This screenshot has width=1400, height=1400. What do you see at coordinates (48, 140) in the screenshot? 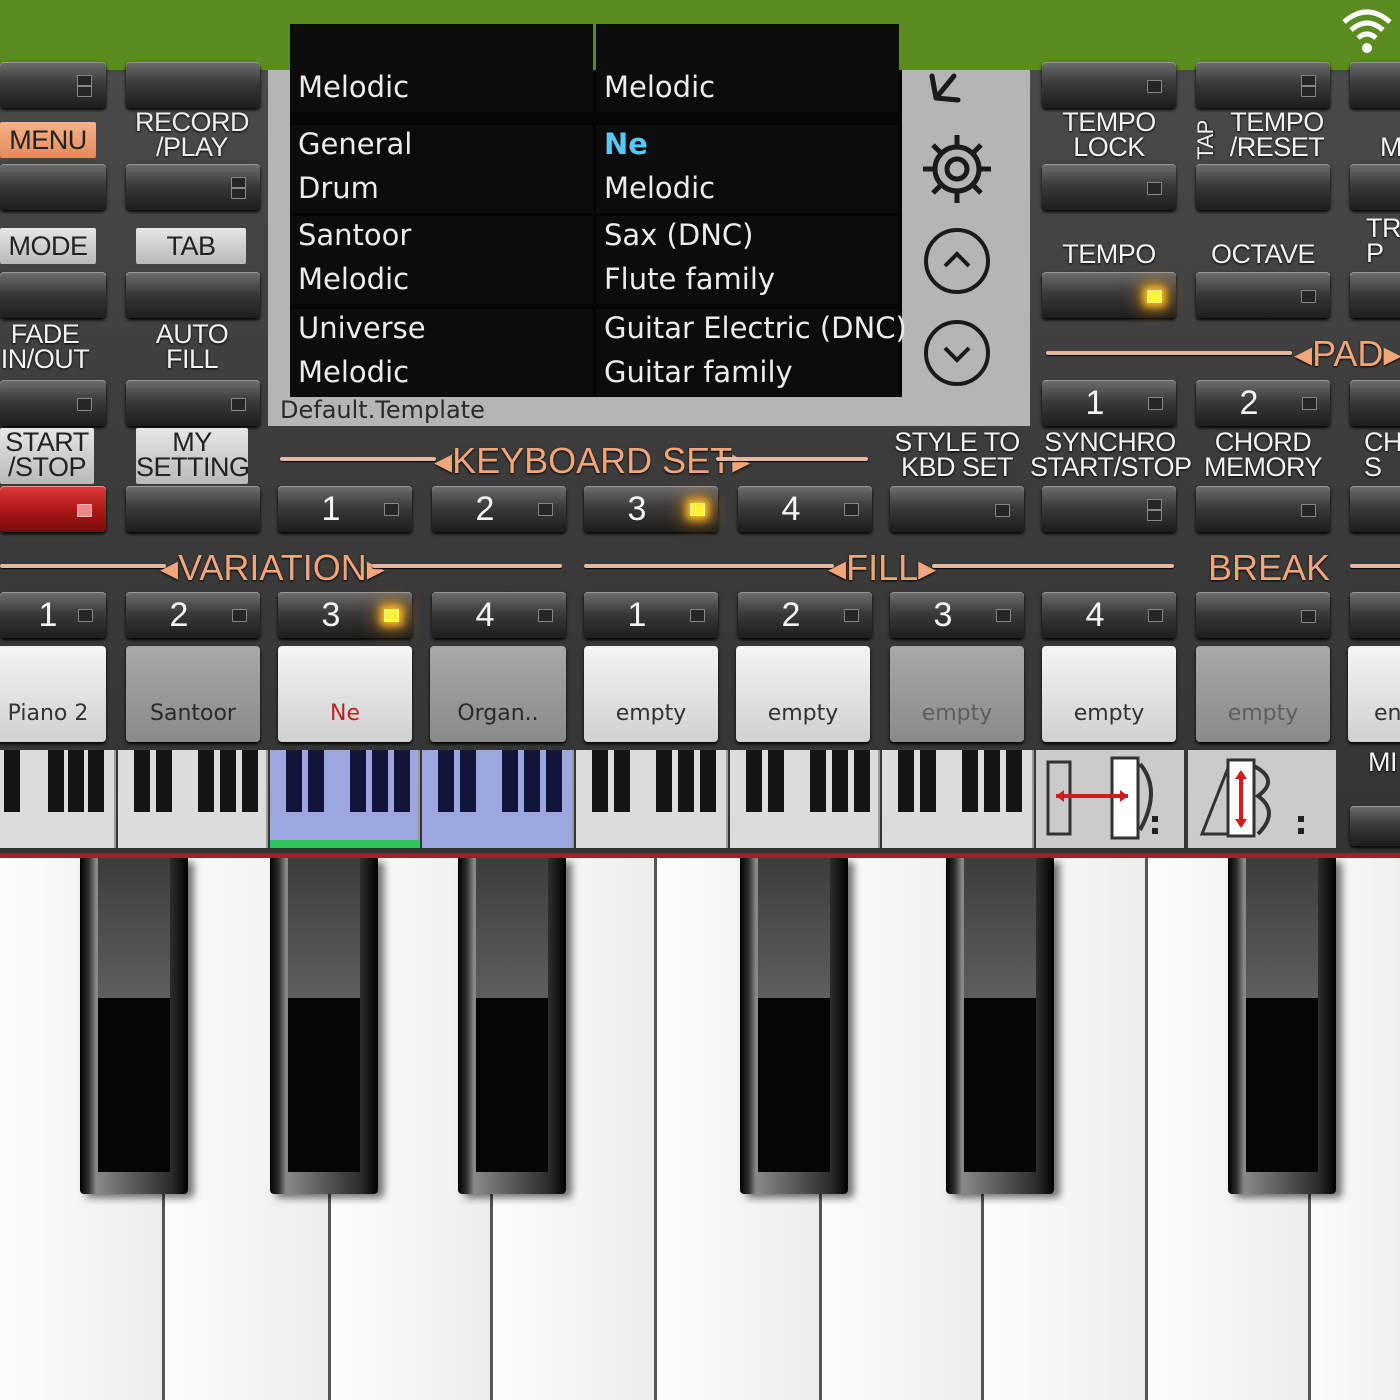
I see `menu-label: MENU` at bounding box center [48, 140].